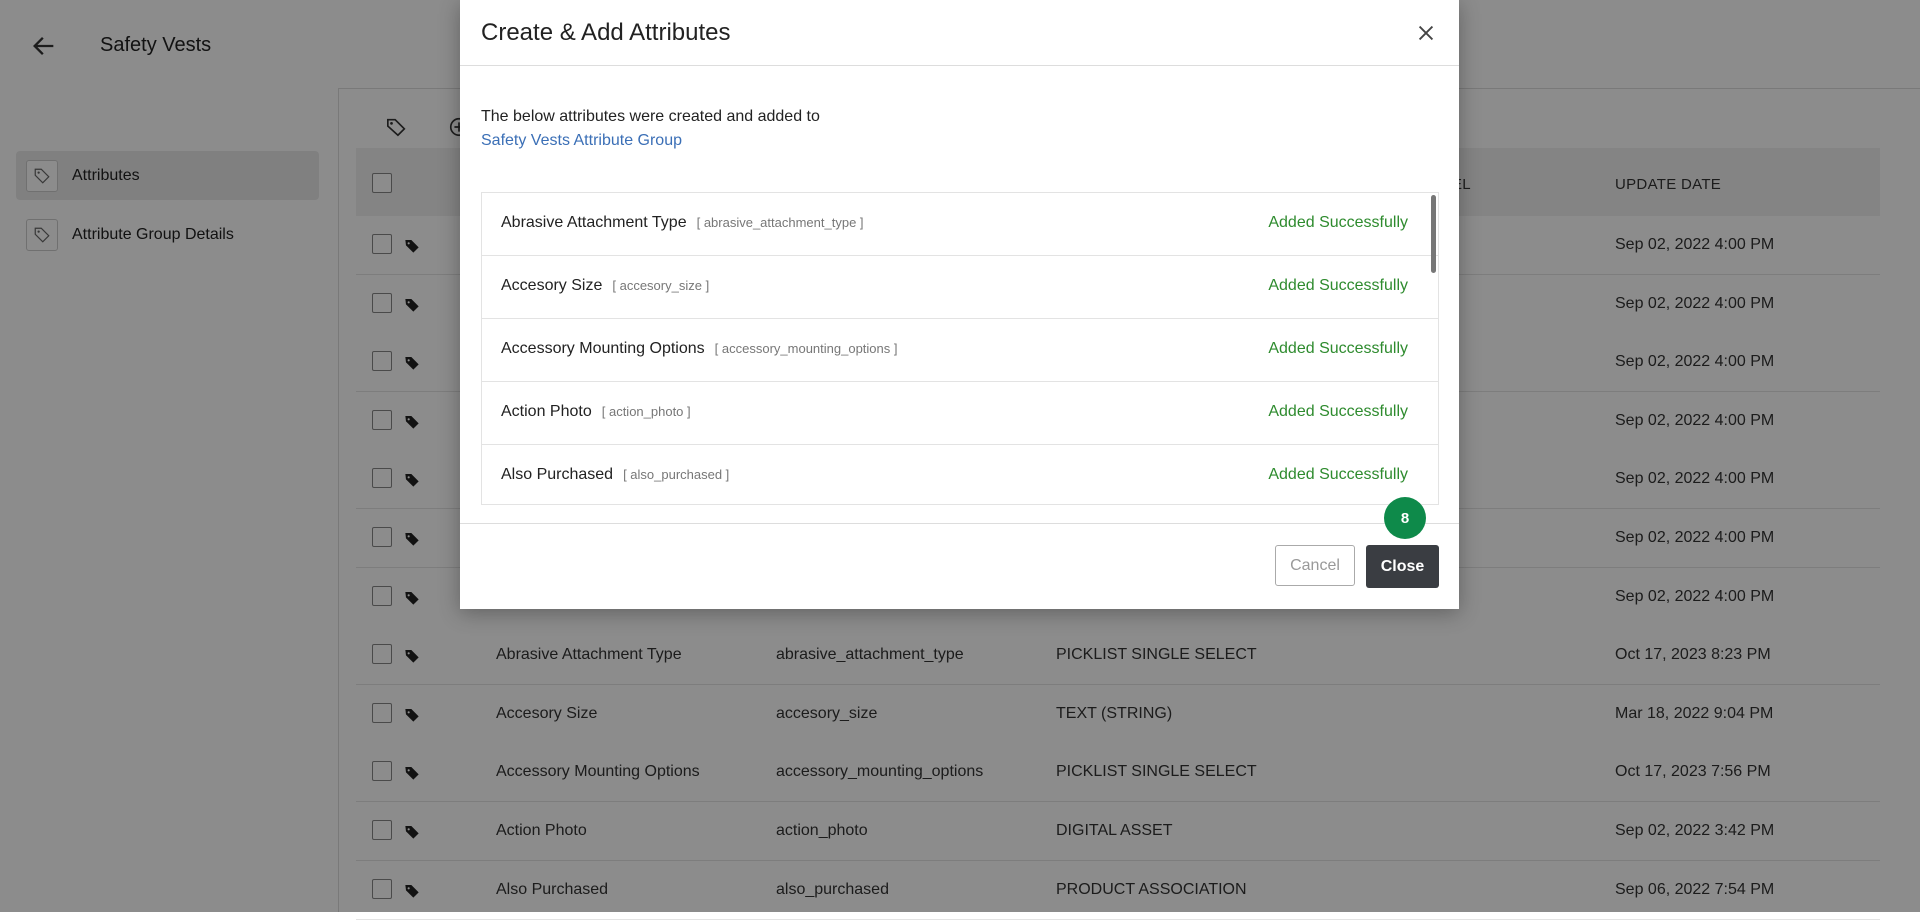  I want to click on attribute-name: Accesory Size[ accesory_size ], so click(605, 285).